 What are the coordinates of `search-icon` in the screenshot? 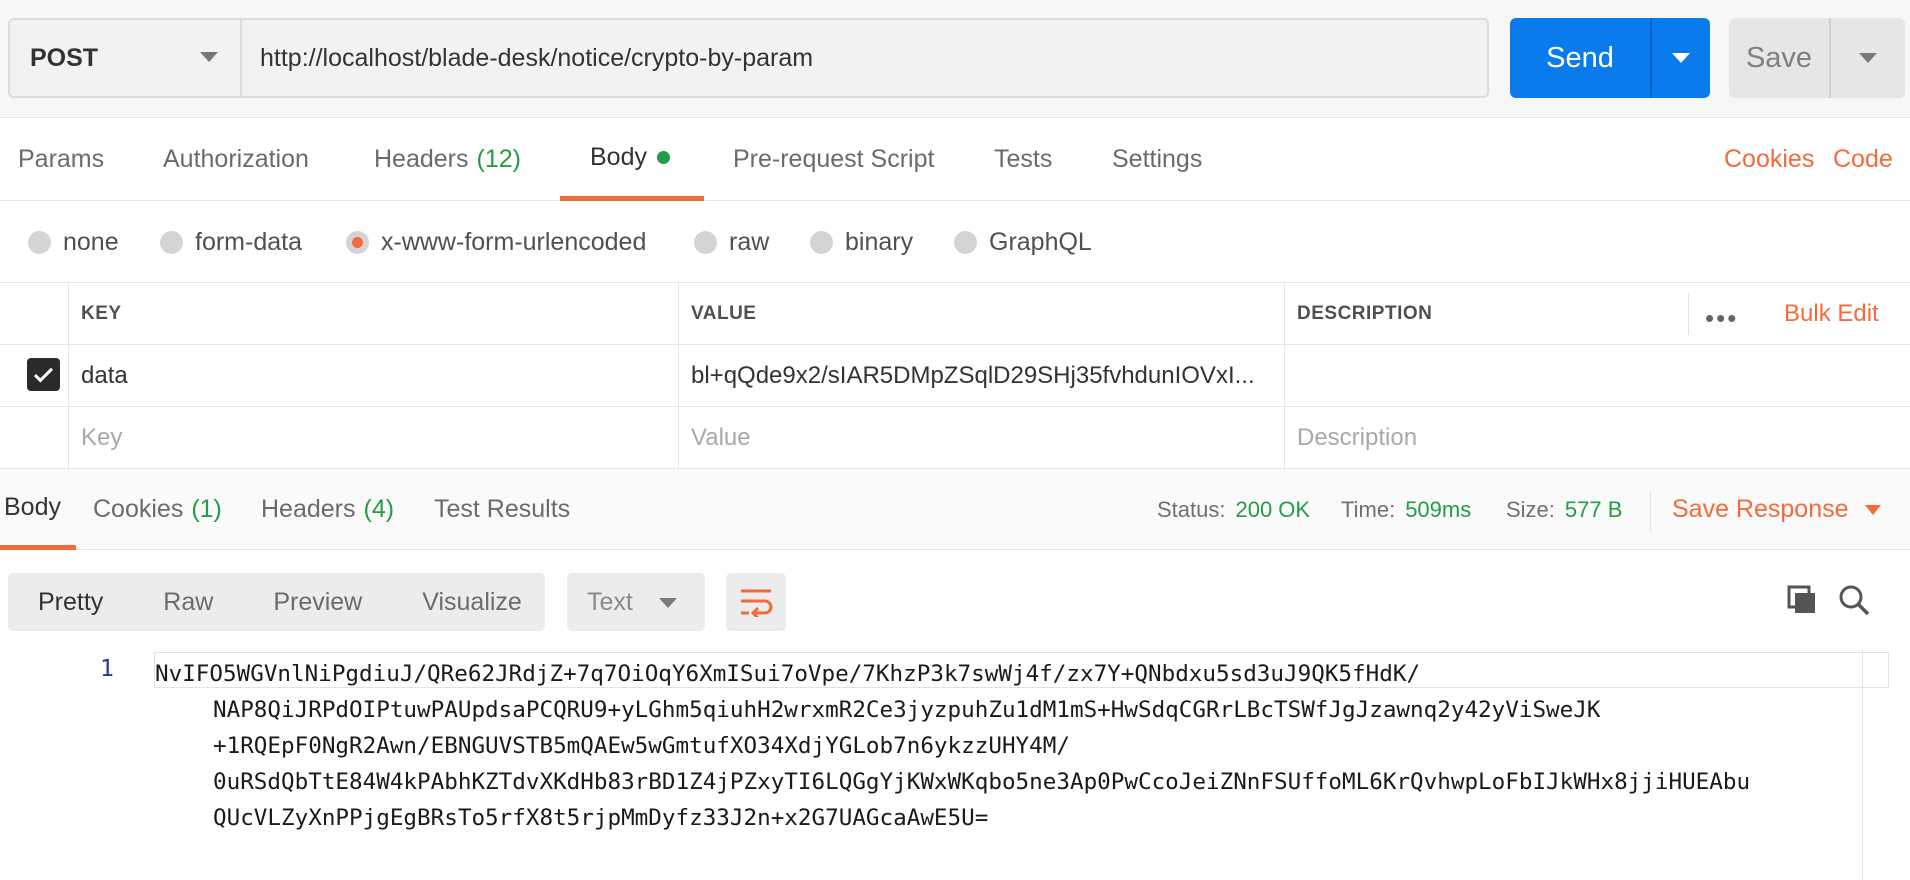 It's located at (1854, 600).